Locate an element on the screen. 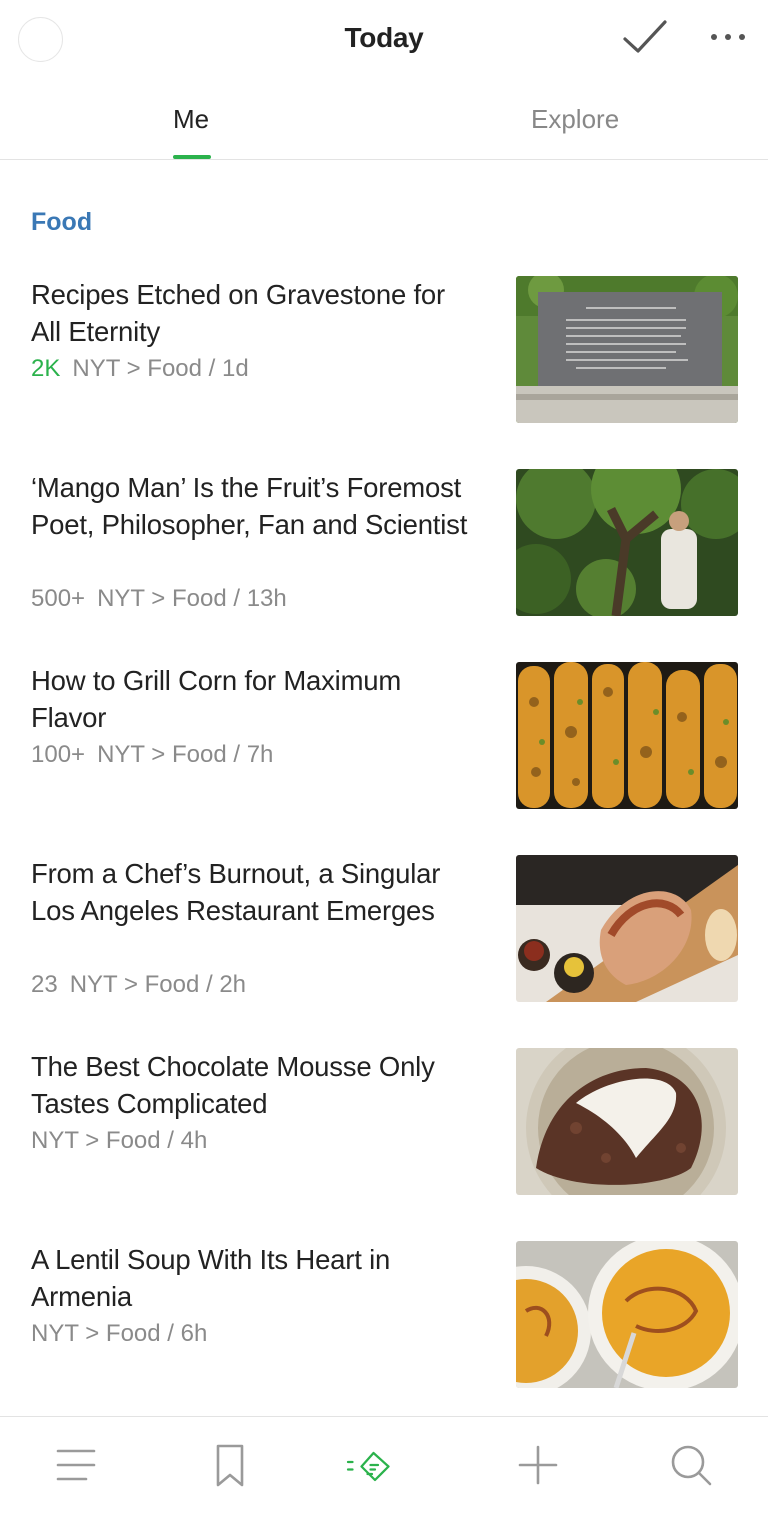  menu-icon is located at coordinates (76, 1465).